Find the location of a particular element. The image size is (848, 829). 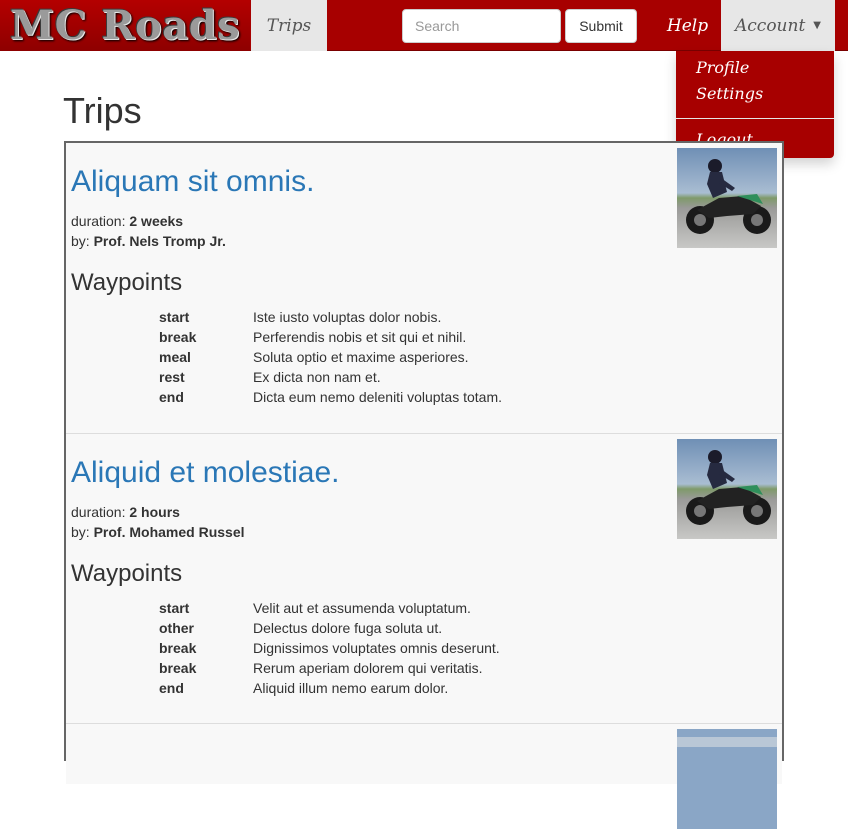

waypoint-description: Ex dicta non nam et. is located at coordinates (317, 377).